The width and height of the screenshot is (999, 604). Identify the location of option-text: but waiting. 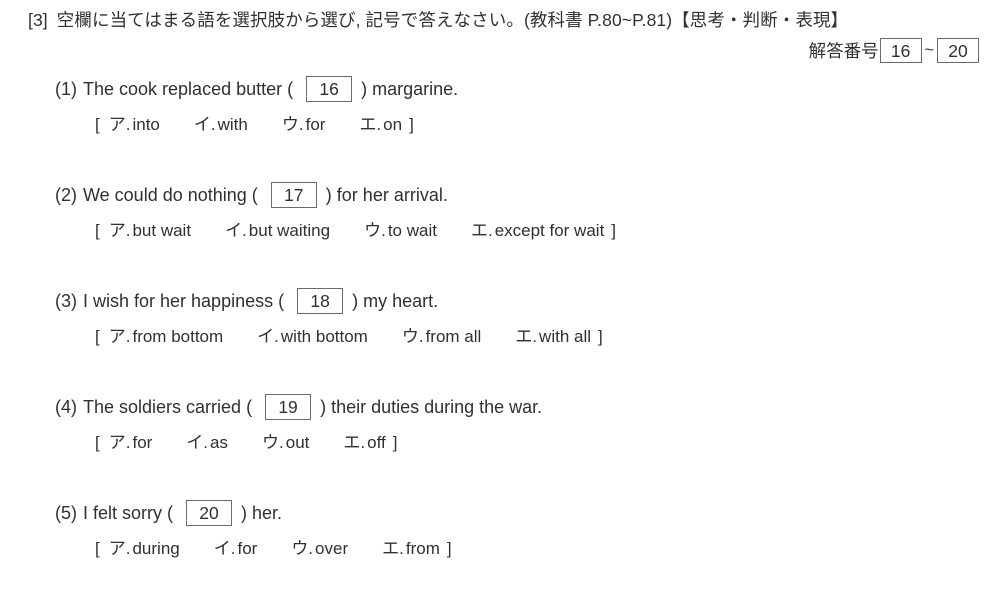
(289, 230).